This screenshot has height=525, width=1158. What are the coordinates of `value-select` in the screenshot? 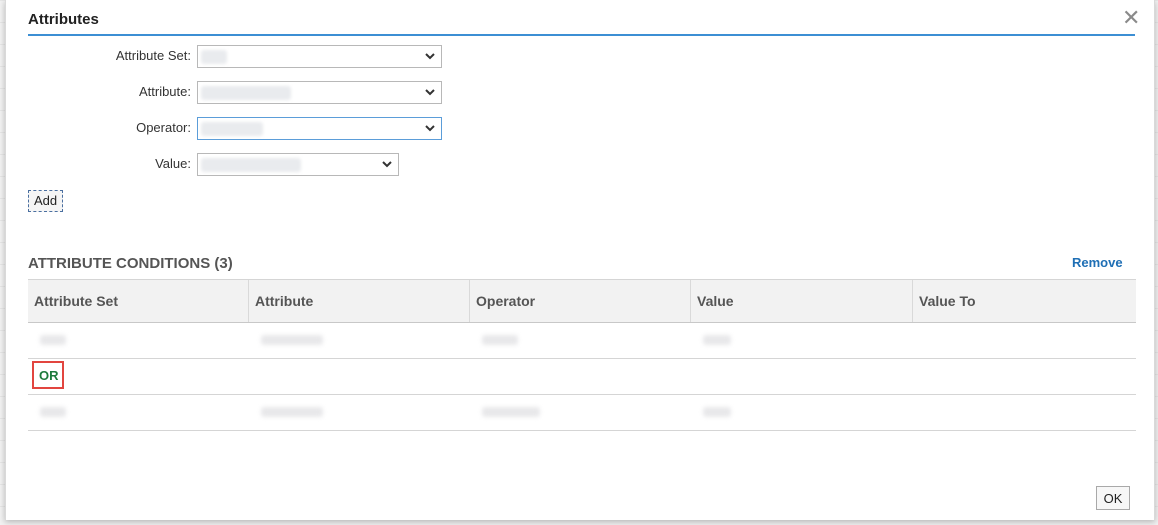 It's located at (298, 164).